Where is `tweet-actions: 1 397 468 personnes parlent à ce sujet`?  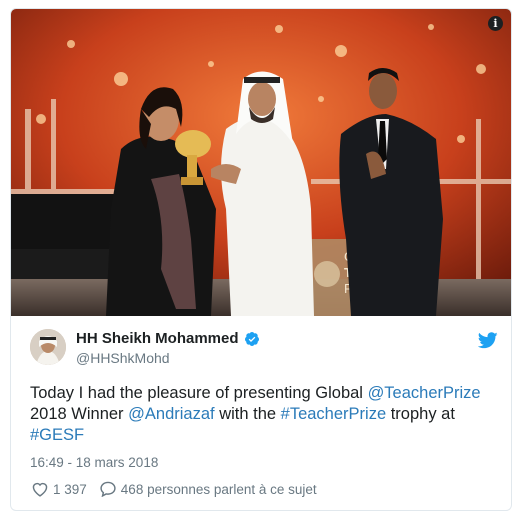
tweet-actions: 1 397 468 personnes parlent à ce sujet is located at coordinates (180, 489).